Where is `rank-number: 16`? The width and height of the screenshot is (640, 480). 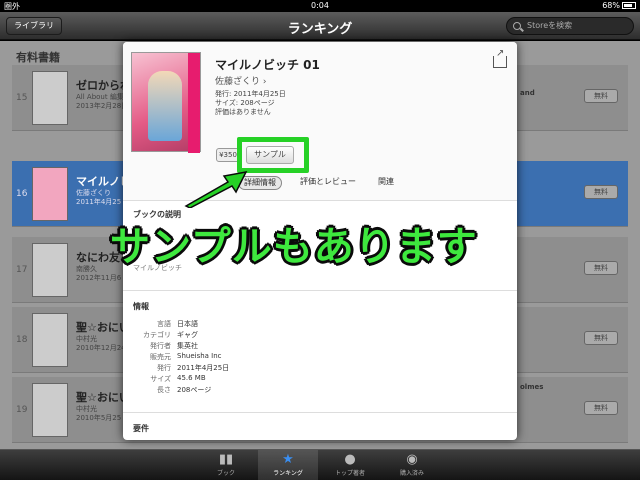
rank-number: 16 is located at coordinates (22, 194).